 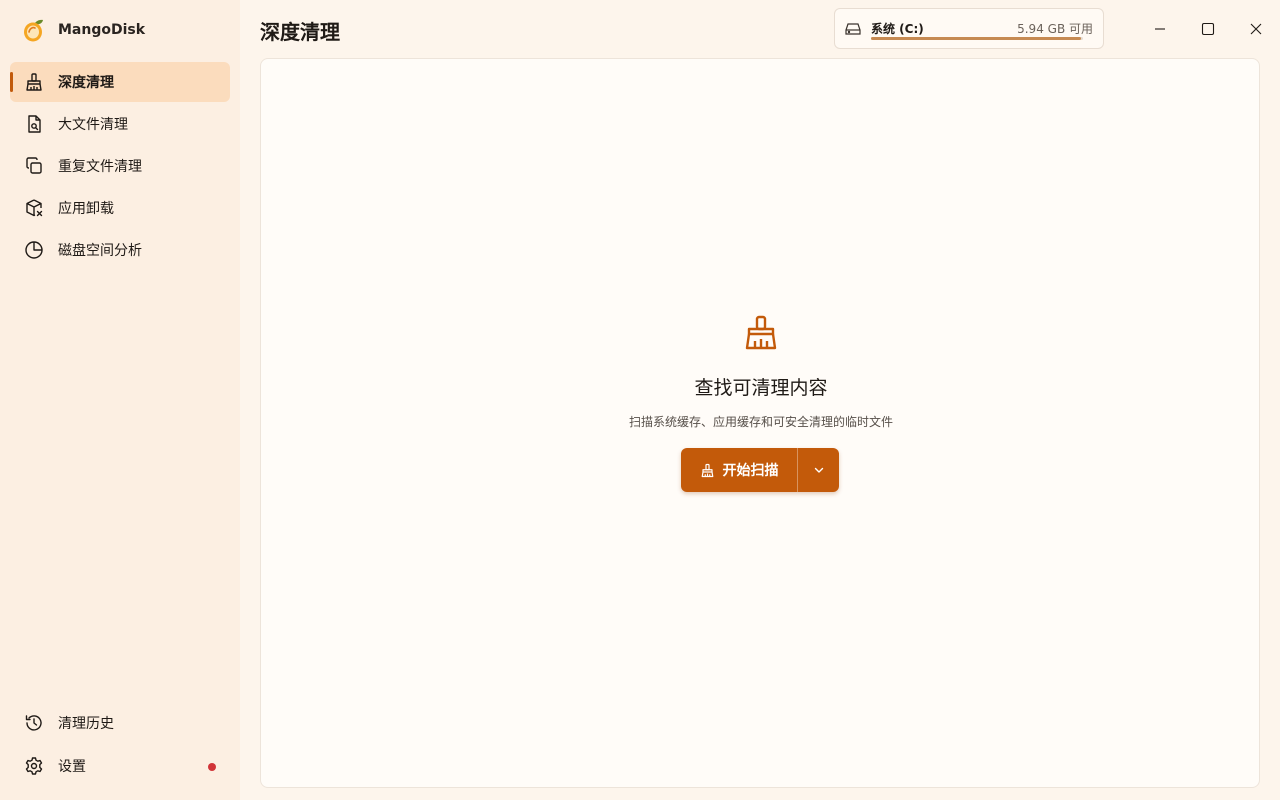 I want to click on minimize-icon, so click(x=1160, y=29).